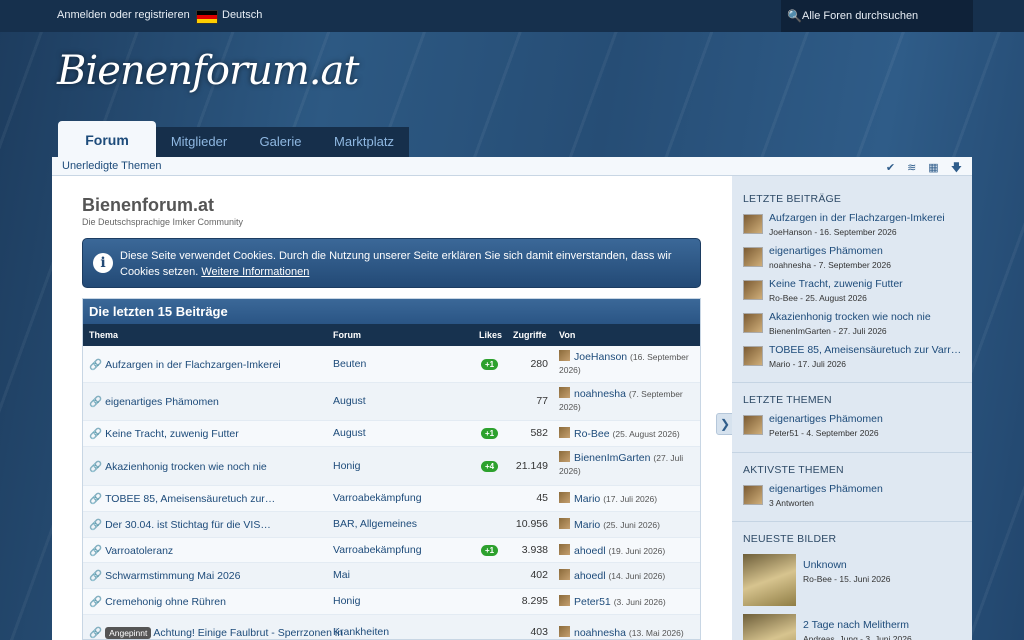 The width and height of the screenshot is (1024, 640). What do you see at coordinates (600, 357) in the screenshot?
I see `author-link: JoeHanson` at bounding box center [600, 357].